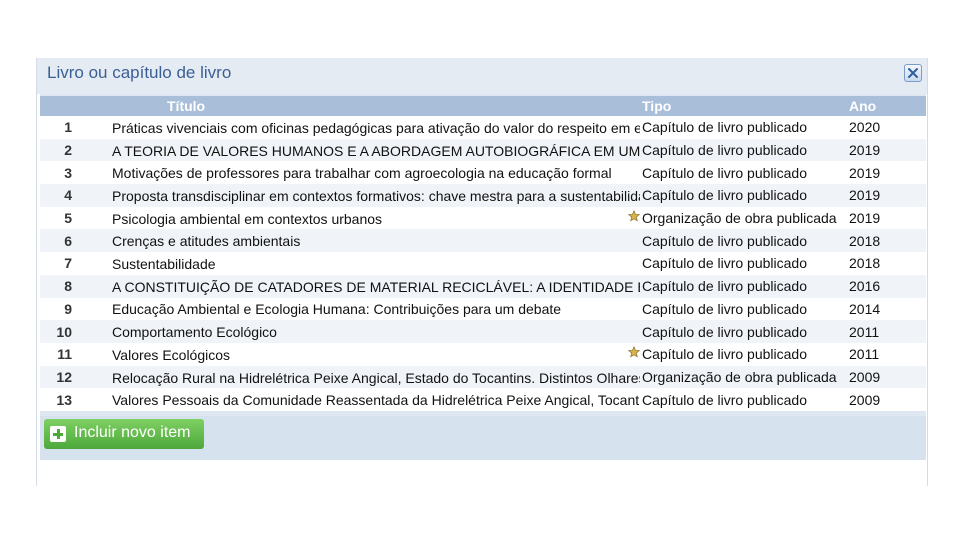 The height and width of the screenshot is (540, 960). What do you see at coordinates (64, 331) in the screenshot?
I see `row-number: 10` at bounding box center [64, 331].